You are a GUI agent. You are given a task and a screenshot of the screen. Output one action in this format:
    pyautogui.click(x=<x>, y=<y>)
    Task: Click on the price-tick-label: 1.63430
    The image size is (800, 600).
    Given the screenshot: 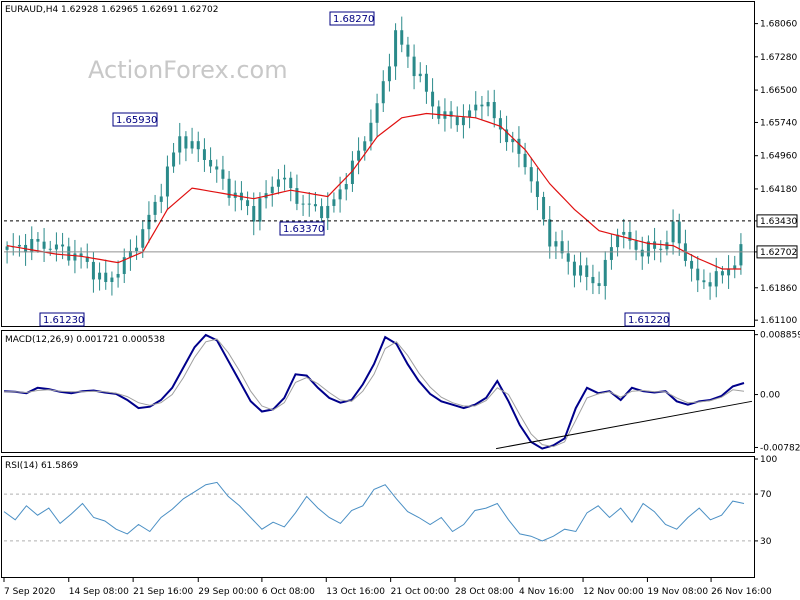 What is the action you would take?
    pyautogui.click(x=778, y=222)
    